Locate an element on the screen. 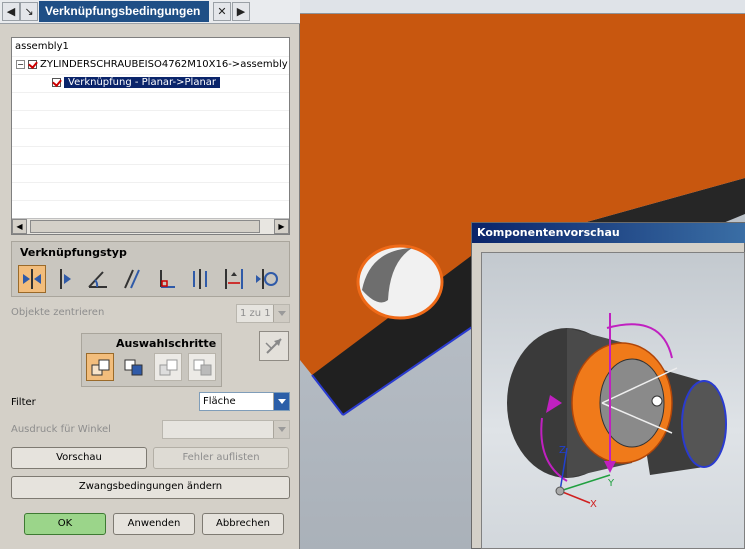 The width and height of the screenshot is (745, 549). angle-icon is located at coordinates (98, 279).